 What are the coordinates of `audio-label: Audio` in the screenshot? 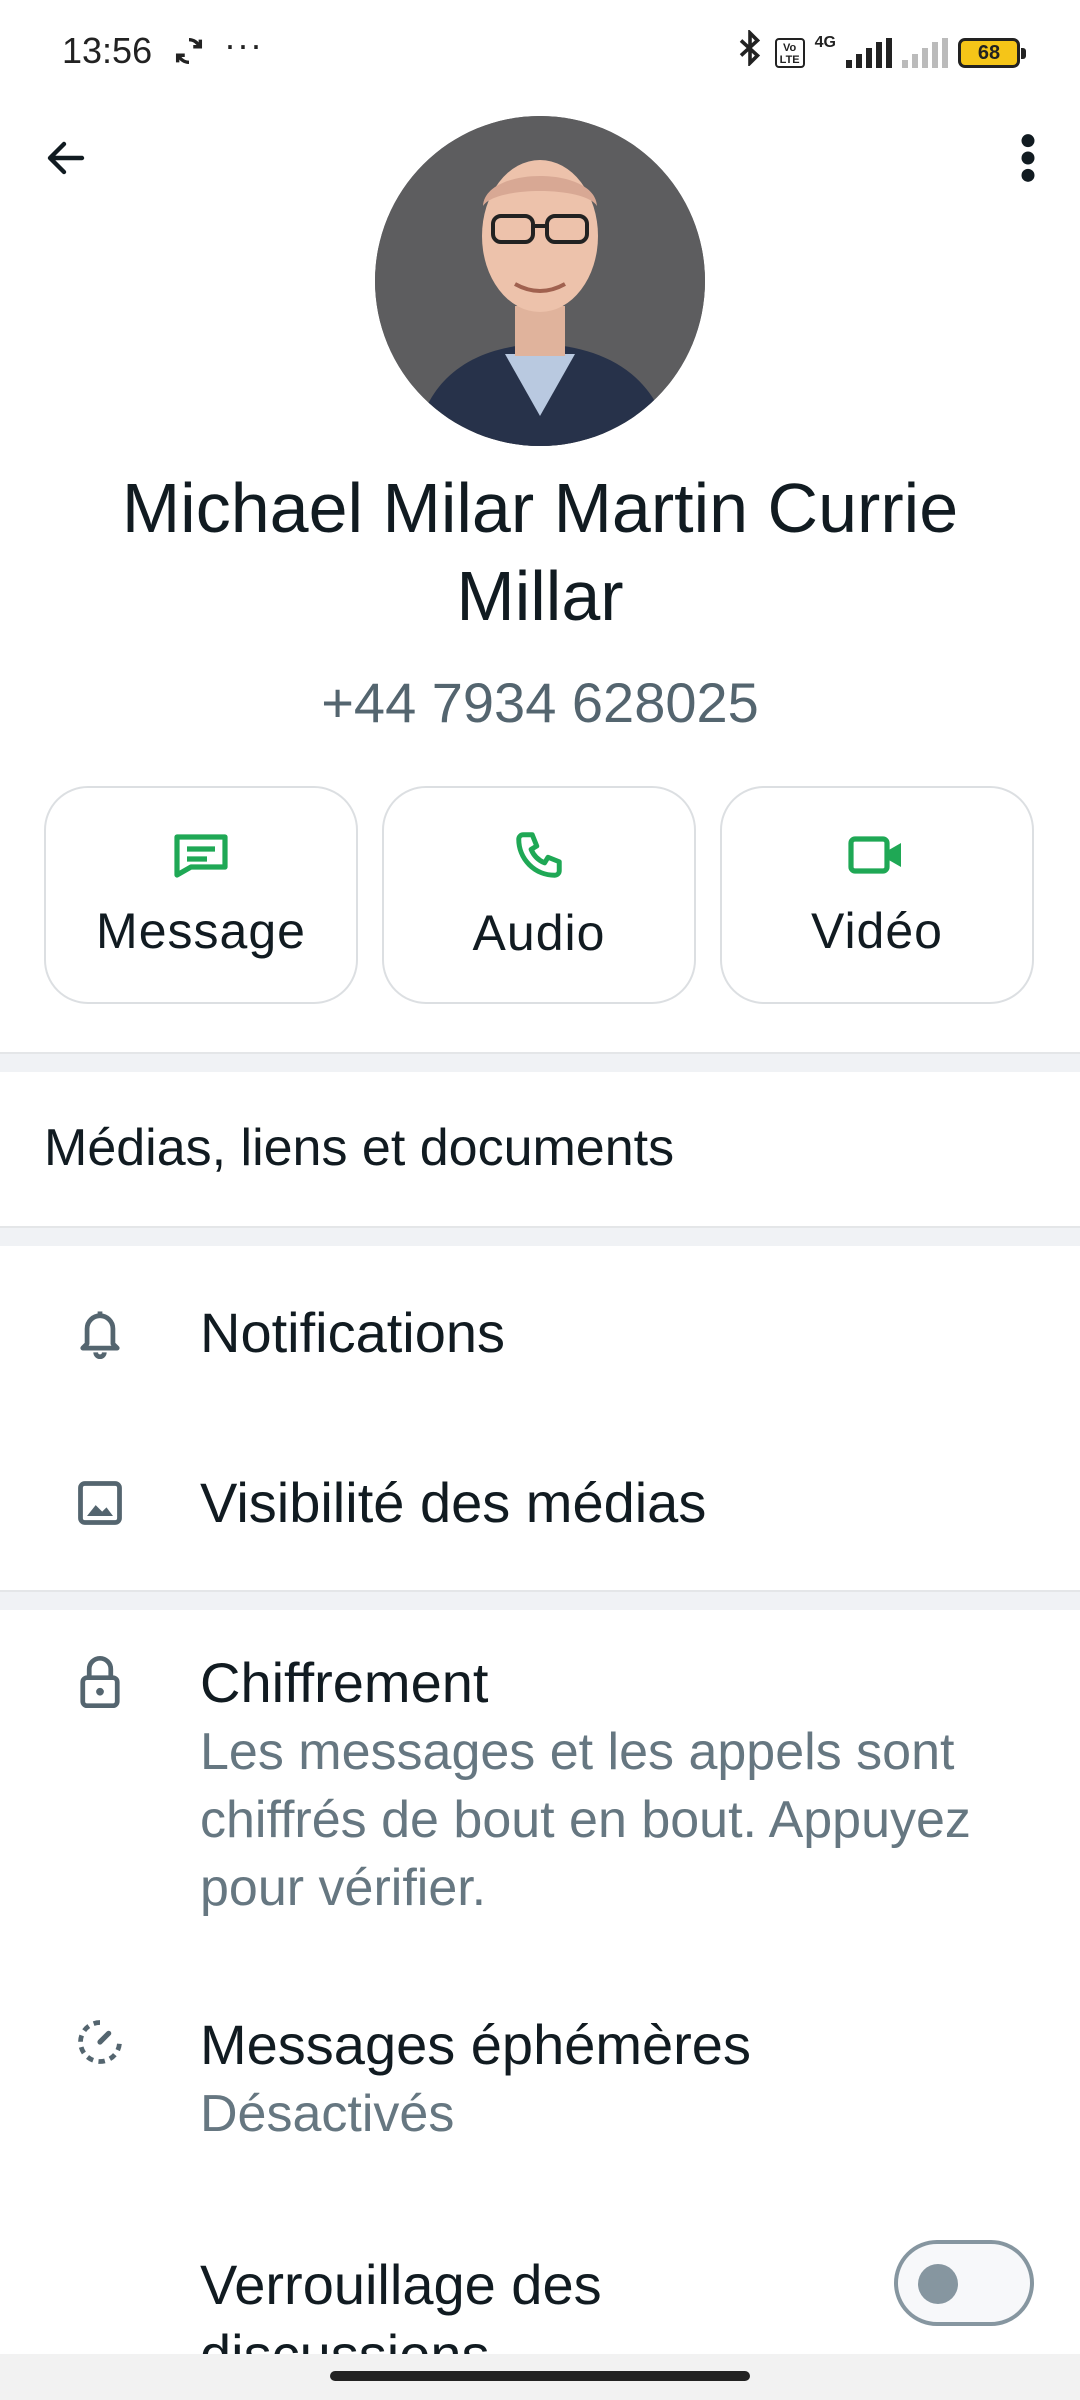 It's located at (539, 933).